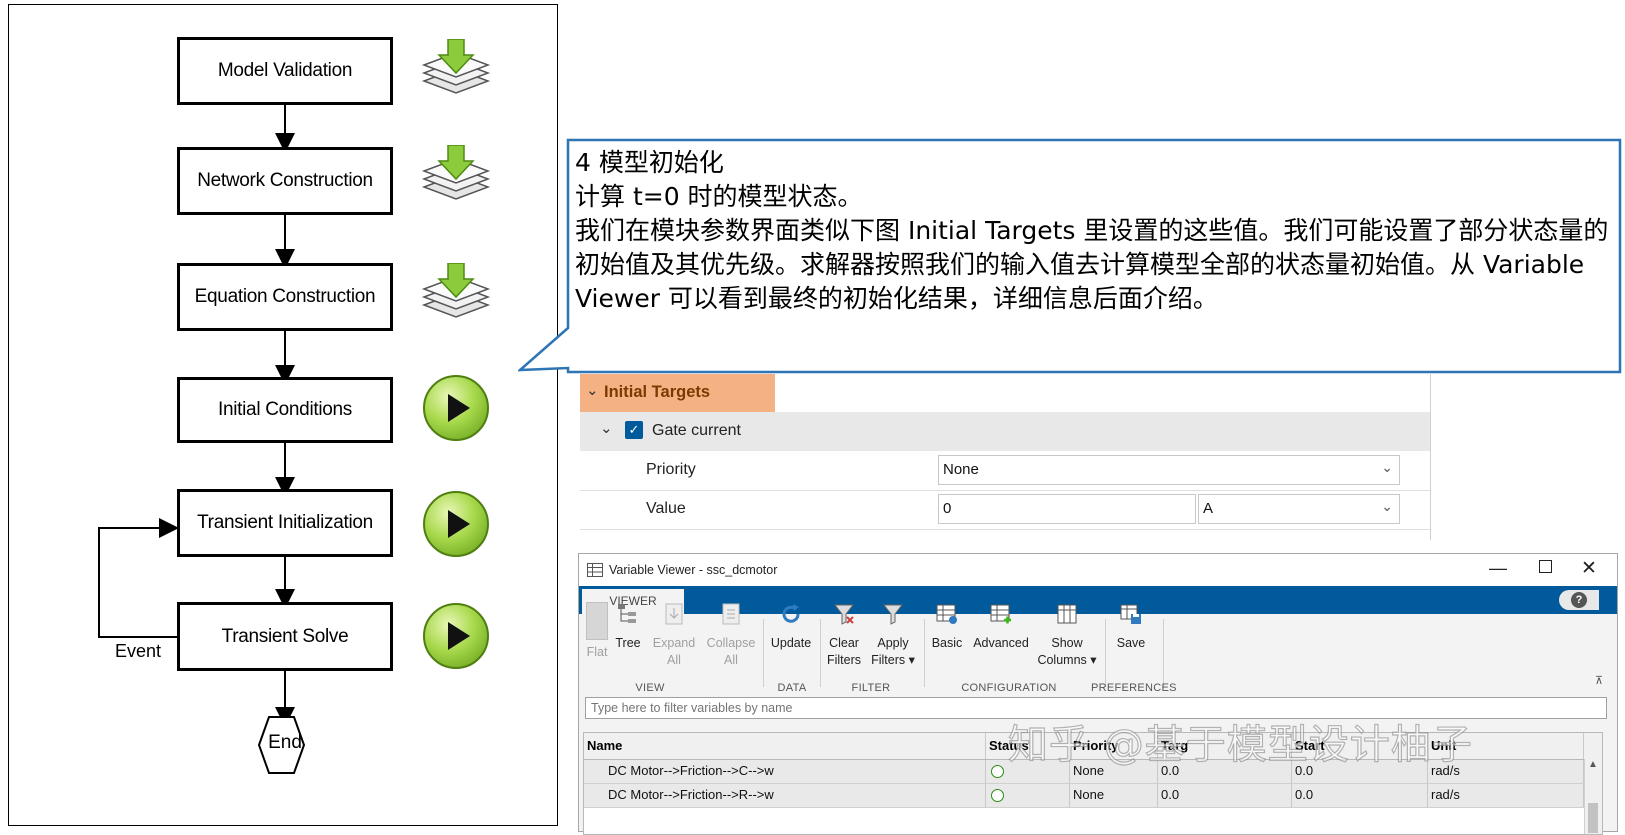  Describe the element at coordinates (1114, 795) in the screenshot. I see `cell-priority: None` at that location.